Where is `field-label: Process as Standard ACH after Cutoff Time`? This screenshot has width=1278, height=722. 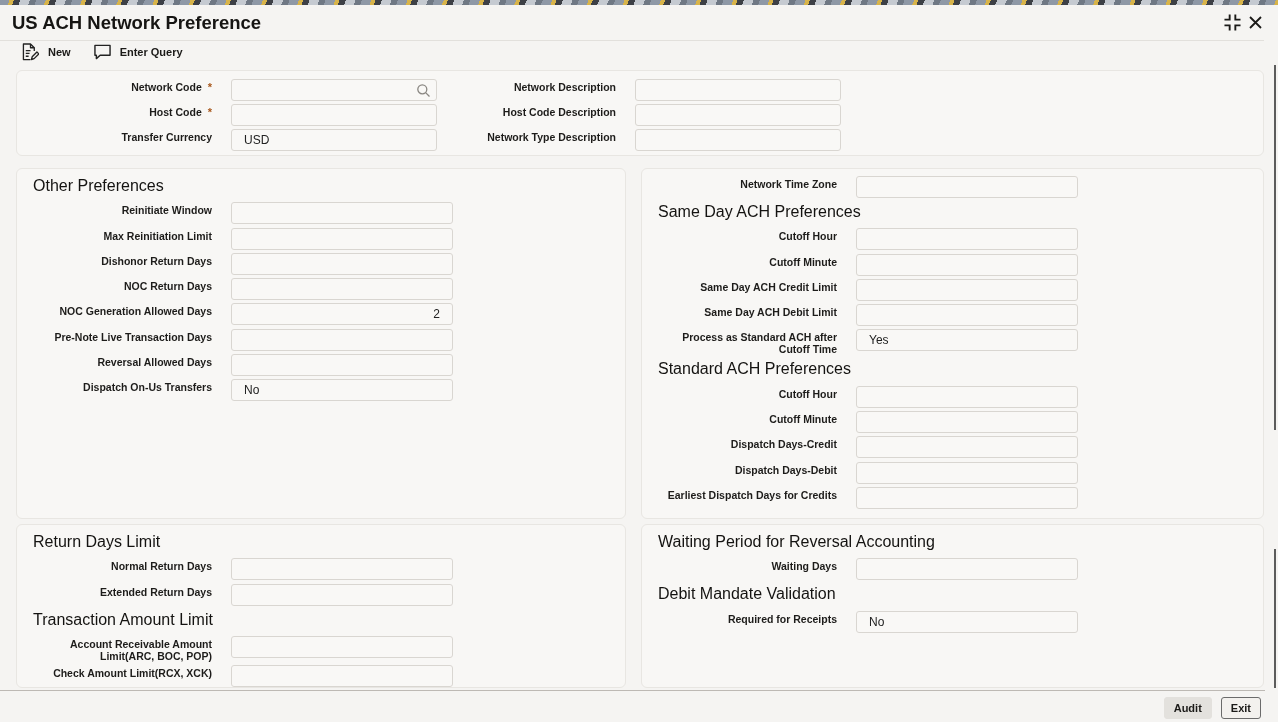 field-label: Process as Standard ACH after Cutoff Time is located at coordinates (759, 343).